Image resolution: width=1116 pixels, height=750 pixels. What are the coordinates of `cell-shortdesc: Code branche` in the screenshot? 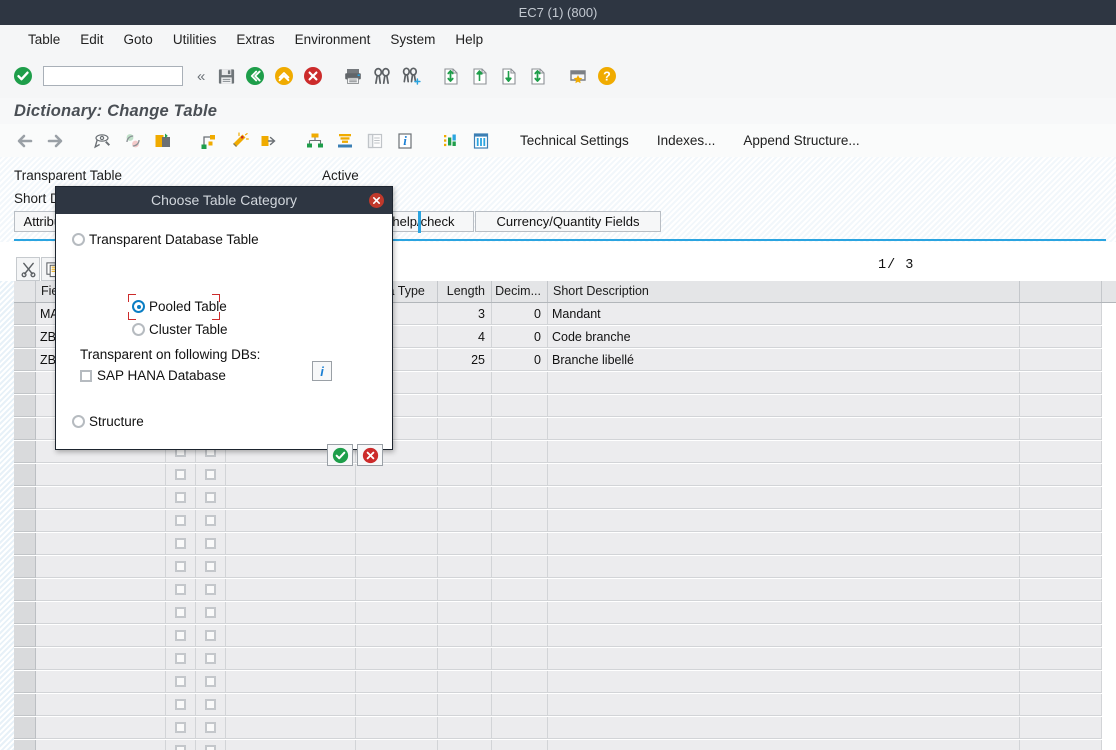 It's located at (784, 337).